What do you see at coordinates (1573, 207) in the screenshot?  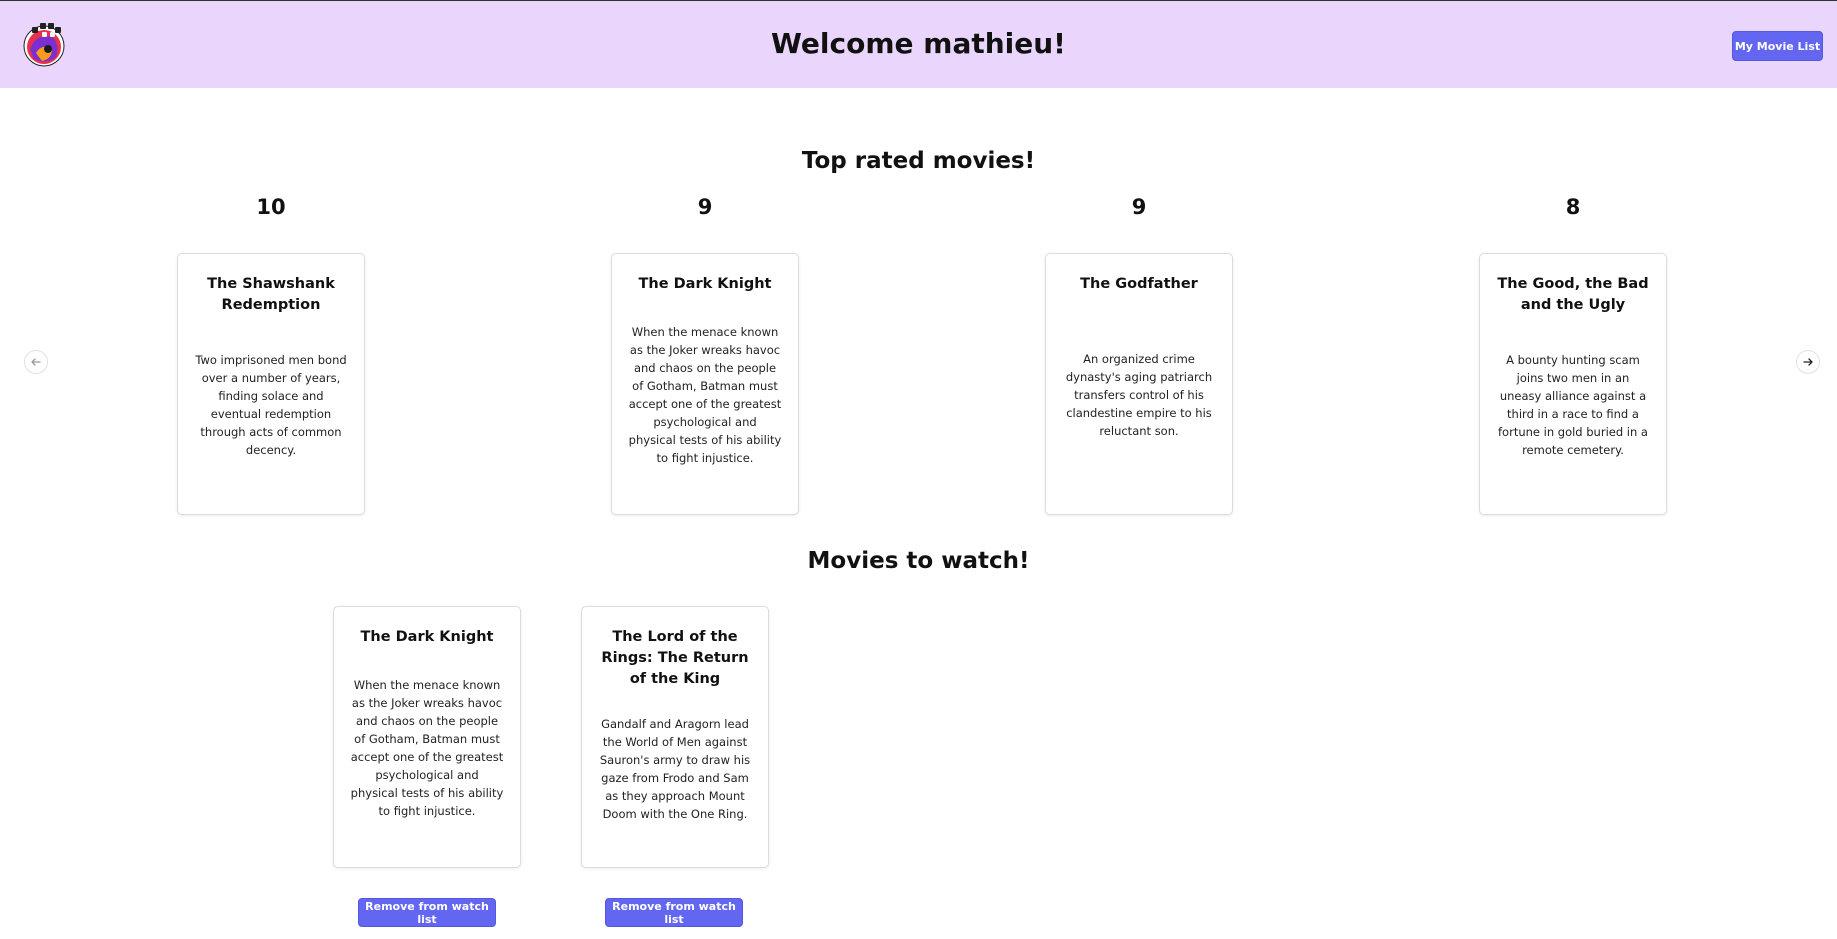 I see `movie-rating: 8` at bounding box center [1573, 207].